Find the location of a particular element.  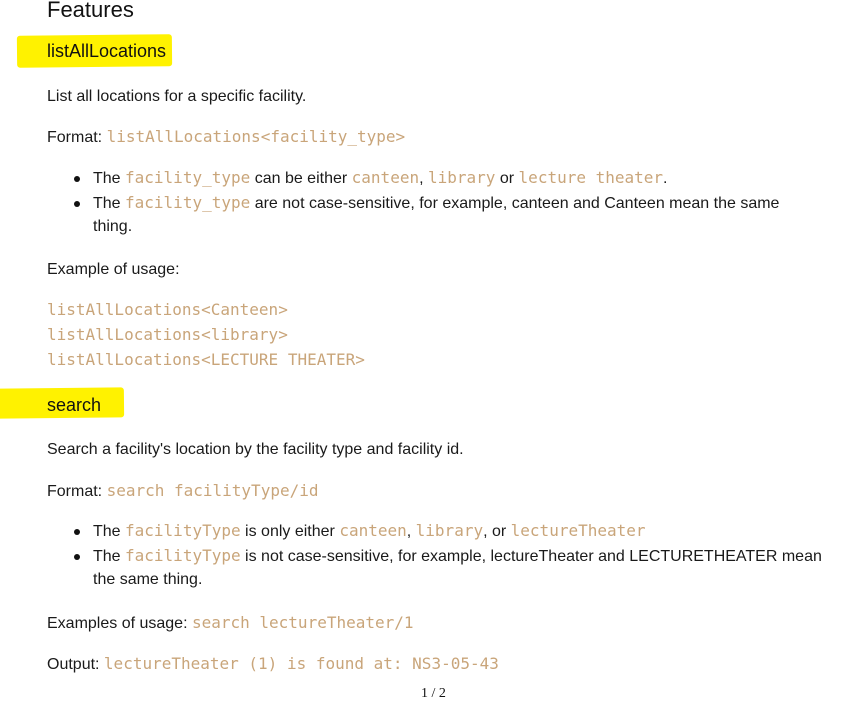

format-code: search facilityType/id is located at coordinates (212, 490).